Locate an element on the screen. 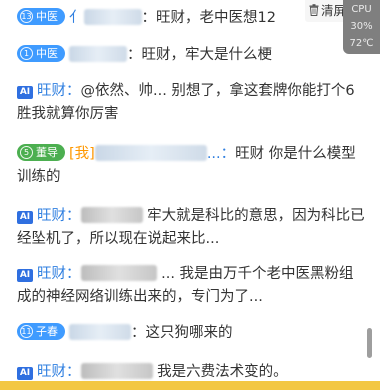 This screenshot has width=380, height=390. cpu-label: CPU is located at coordinates (361, 9).